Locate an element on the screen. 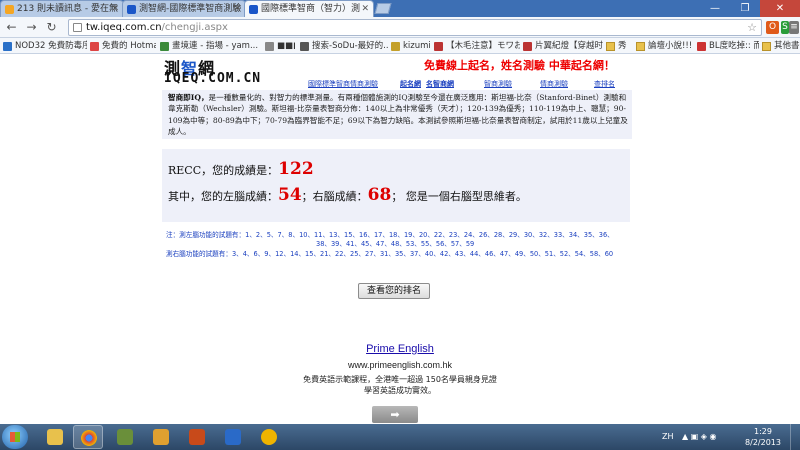 The width and height of the screenshot is (800, 450). nav-link-iq-test: 智商測驗 is located at coordinates (498, 84).